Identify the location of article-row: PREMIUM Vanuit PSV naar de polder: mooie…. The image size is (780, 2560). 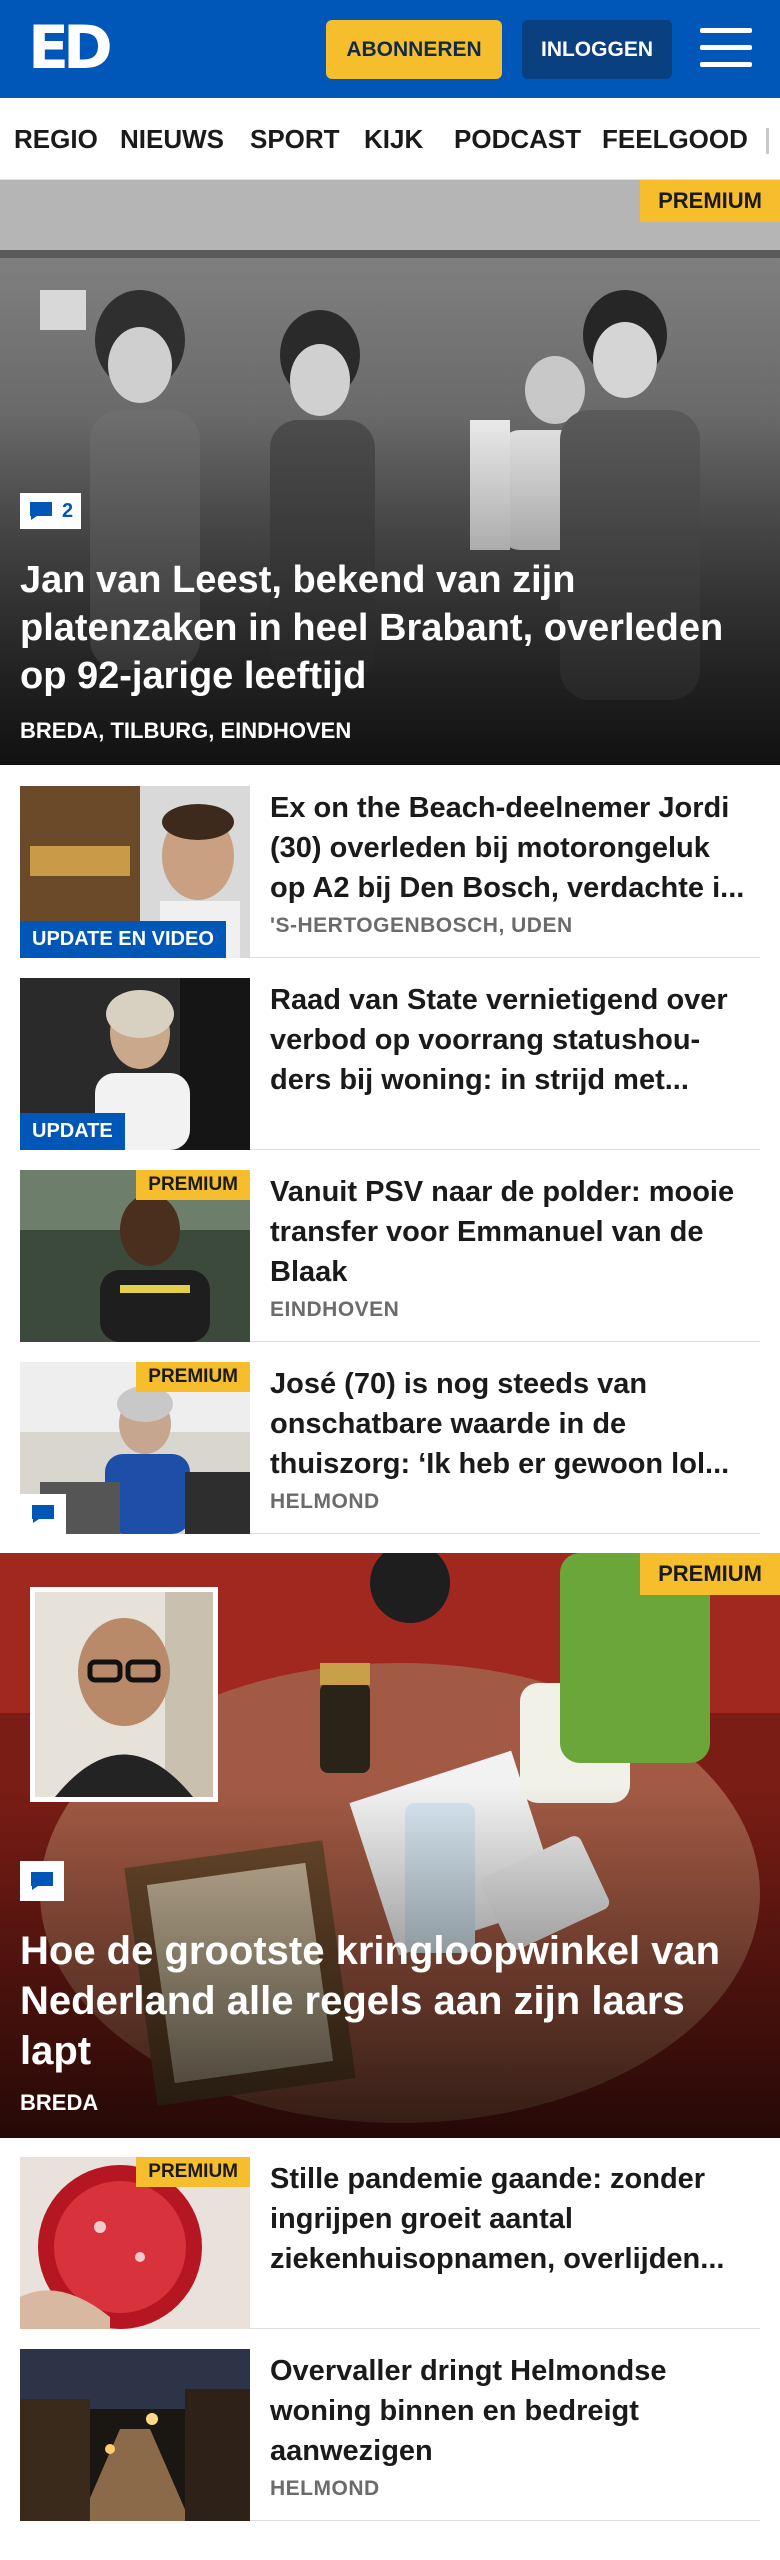
(390, 1256).